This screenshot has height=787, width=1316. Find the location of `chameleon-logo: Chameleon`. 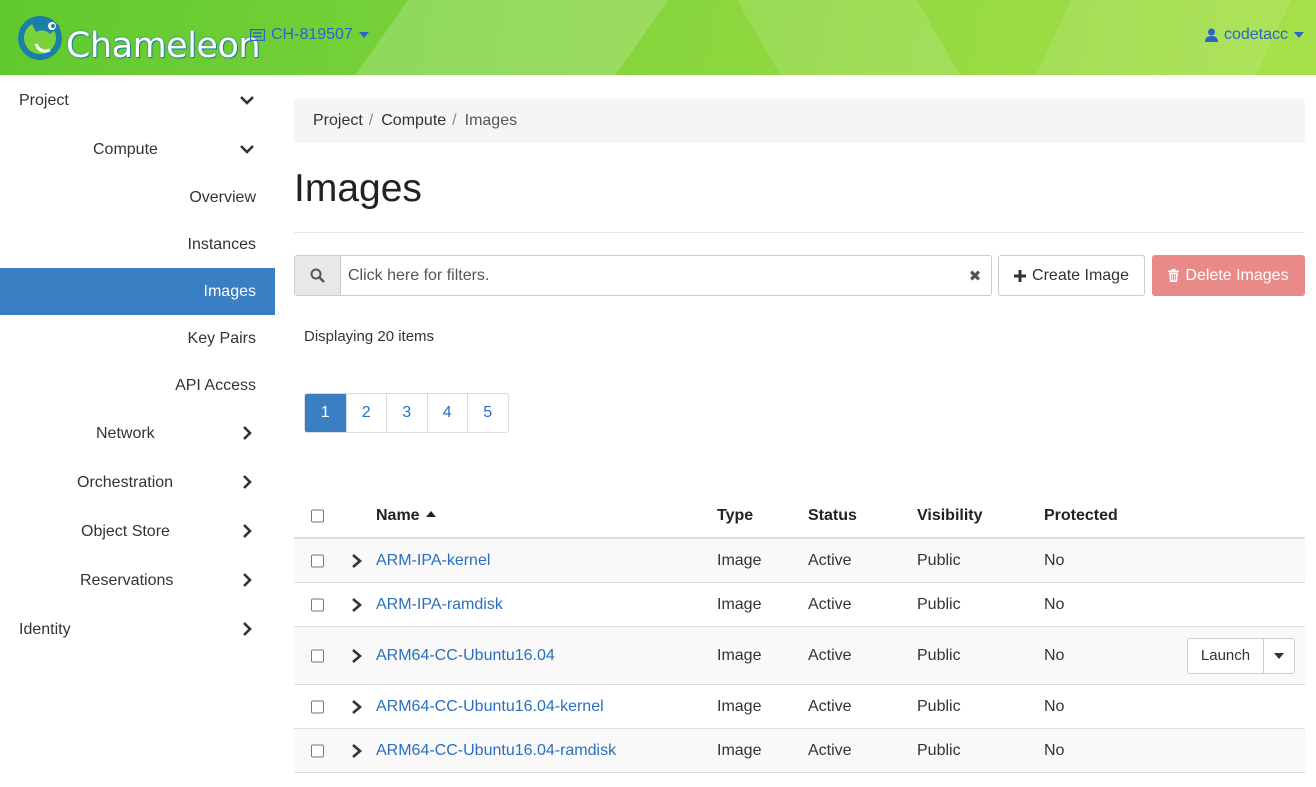

chameleon-logo: Chameleon is located at coordinates (138, 38).